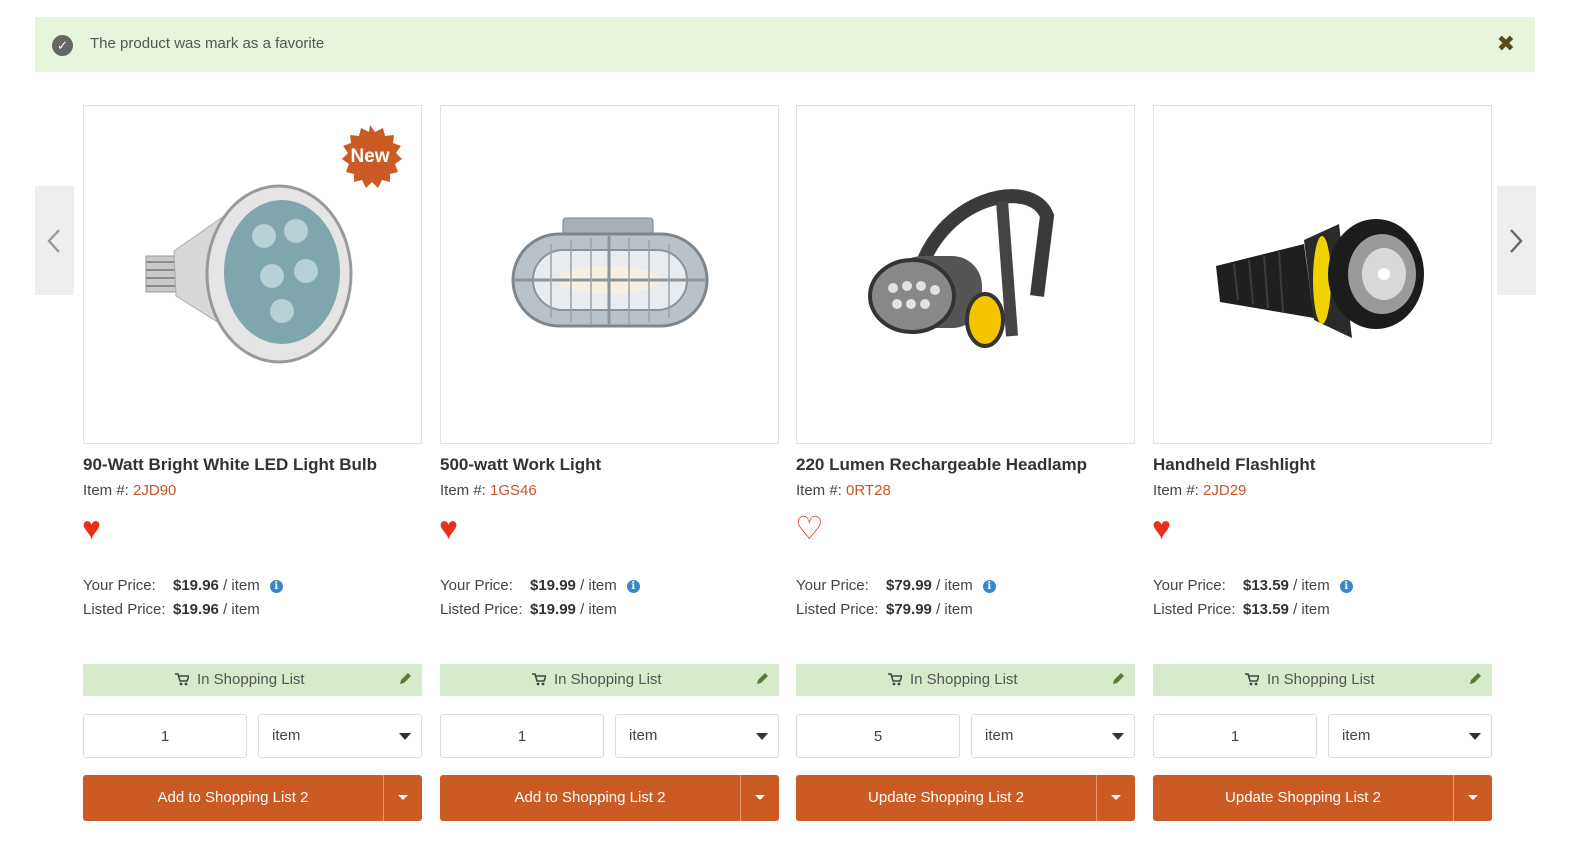 The width and height of the screenshot is (1590, 848). I want to click on carousel-next-button, so click(1516, 240).